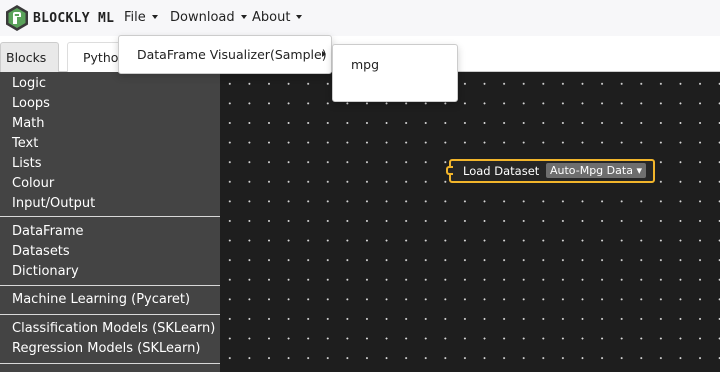  What do you see at coordinates (365, 65) in the screenshot?
I see `submenu-item-mpg: mpg` at bounding box center [365, 65].